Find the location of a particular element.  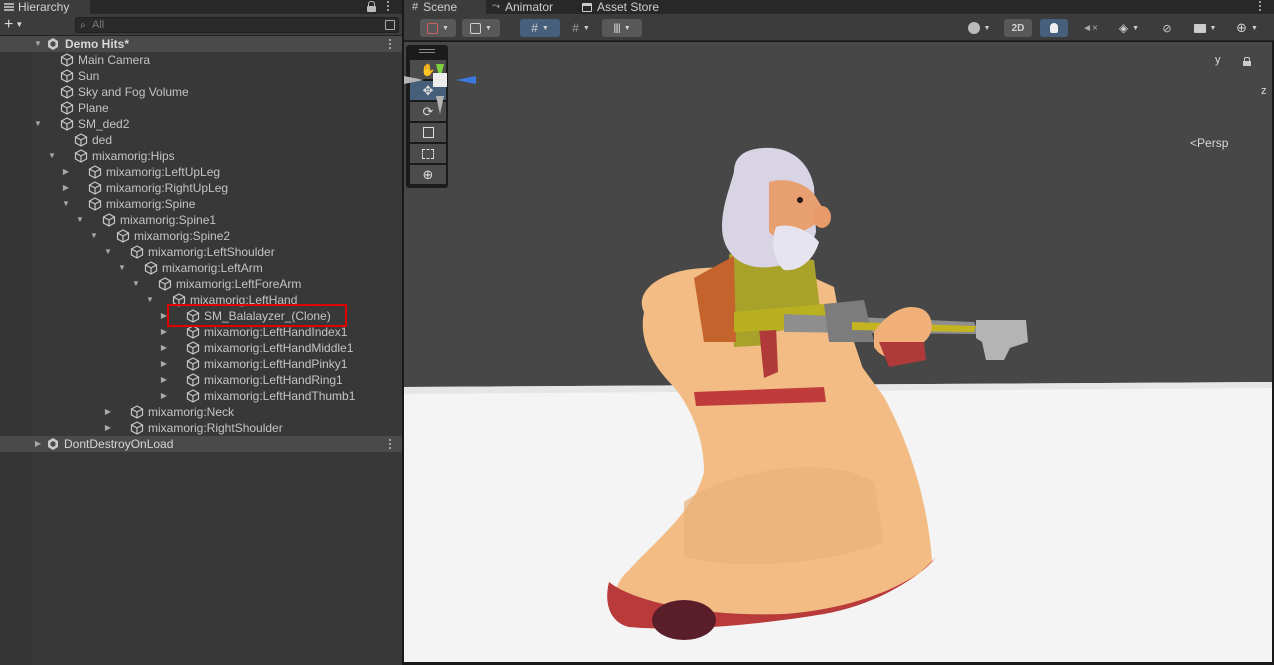

tree-item: ded is located at coordinates (201, 140).